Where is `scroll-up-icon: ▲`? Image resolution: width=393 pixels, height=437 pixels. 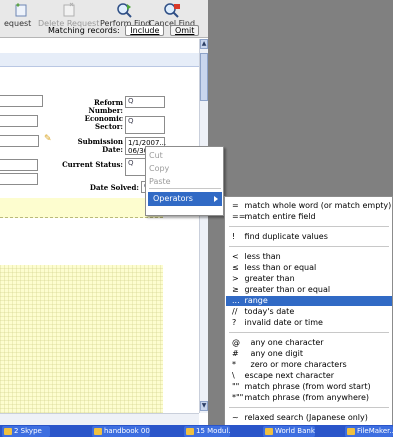
scroll-up-icon: ▲ is located at coordinates (204, 44).